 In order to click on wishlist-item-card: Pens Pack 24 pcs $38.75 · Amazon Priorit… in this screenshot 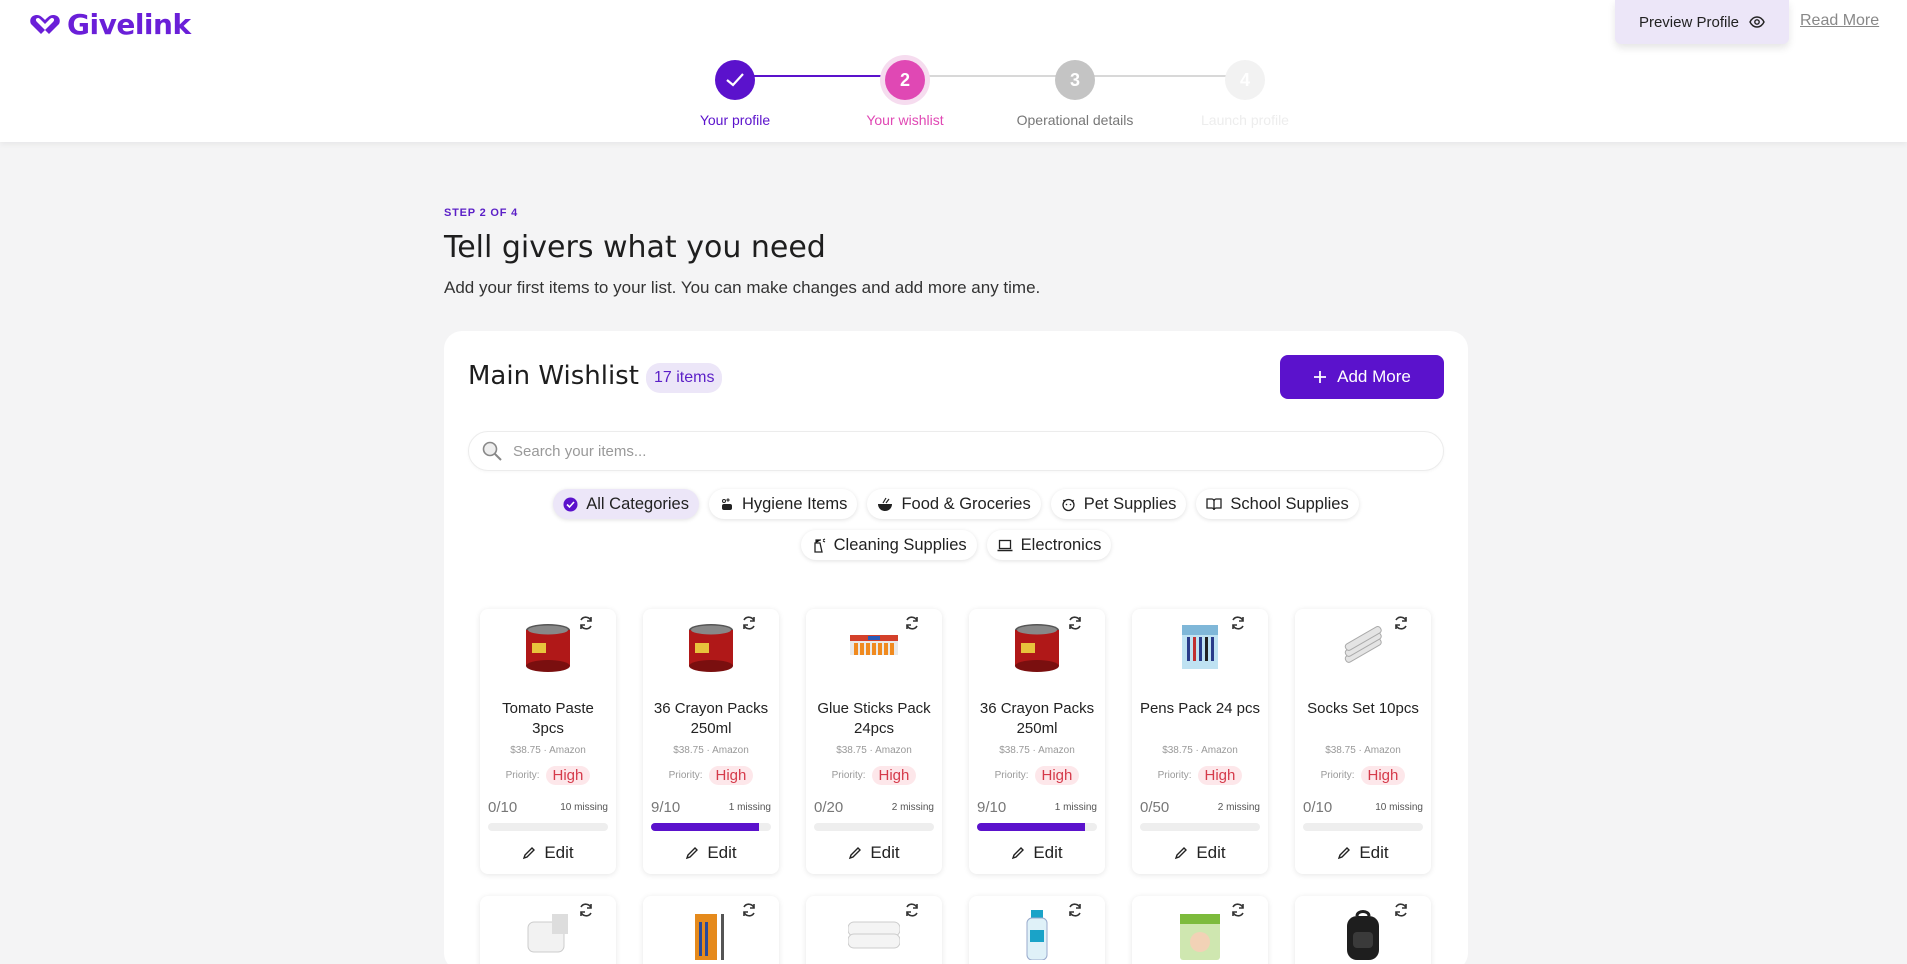, I will do `click(1200, 741)`.